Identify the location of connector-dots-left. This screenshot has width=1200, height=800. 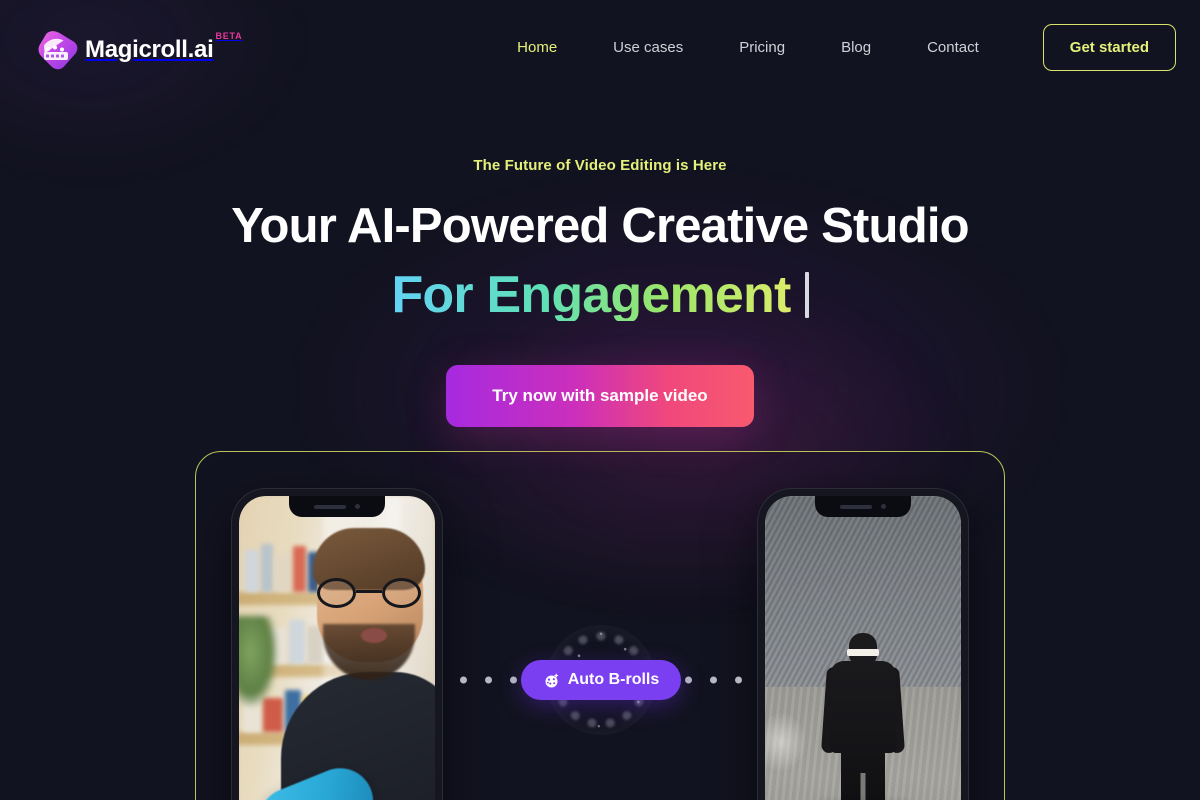
(488, 680).